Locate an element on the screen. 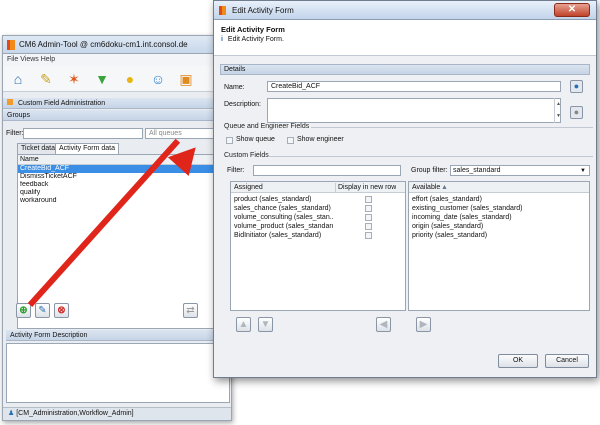  status-bar: ♟ [CM_Administration,Workflow_Admin] is located at coordinates (117, 413).